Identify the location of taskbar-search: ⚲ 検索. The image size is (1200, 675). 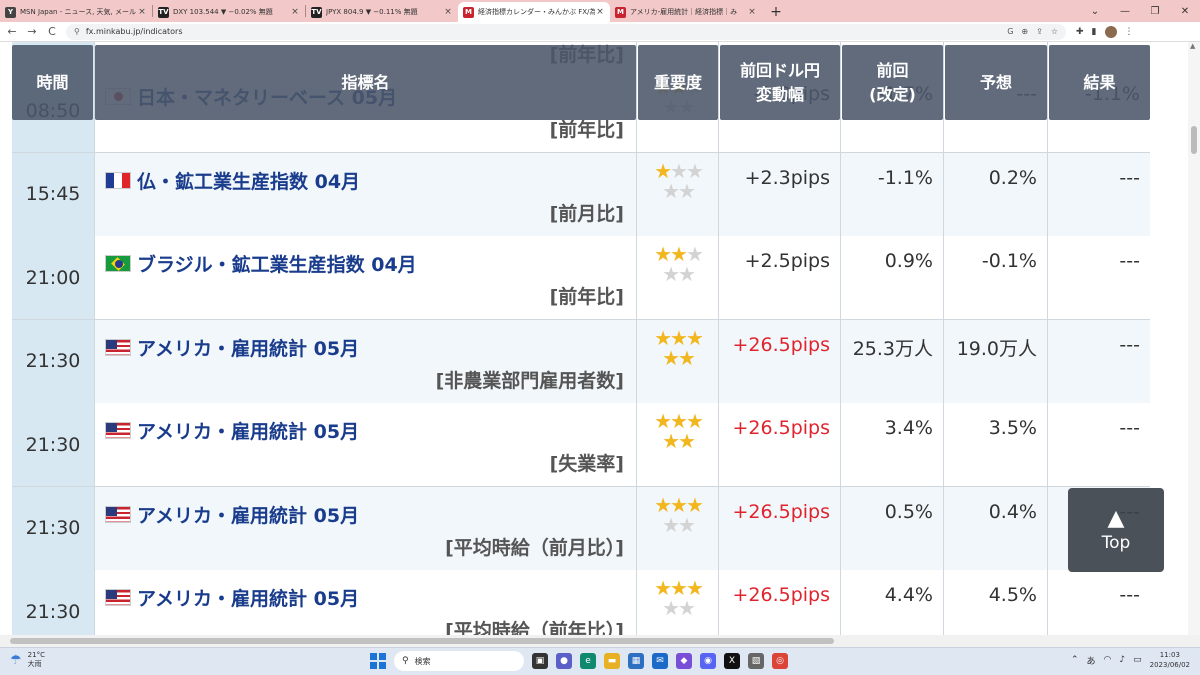
(459, 661).